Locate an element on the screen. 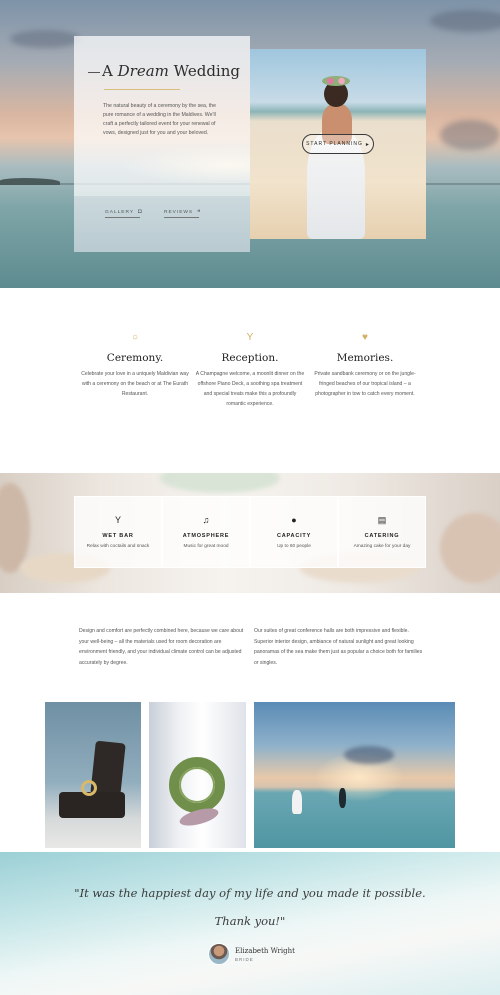 Image resolution: width=500 pixels, height=995 pixels. ring-shape is located at coordinates (89, 788).